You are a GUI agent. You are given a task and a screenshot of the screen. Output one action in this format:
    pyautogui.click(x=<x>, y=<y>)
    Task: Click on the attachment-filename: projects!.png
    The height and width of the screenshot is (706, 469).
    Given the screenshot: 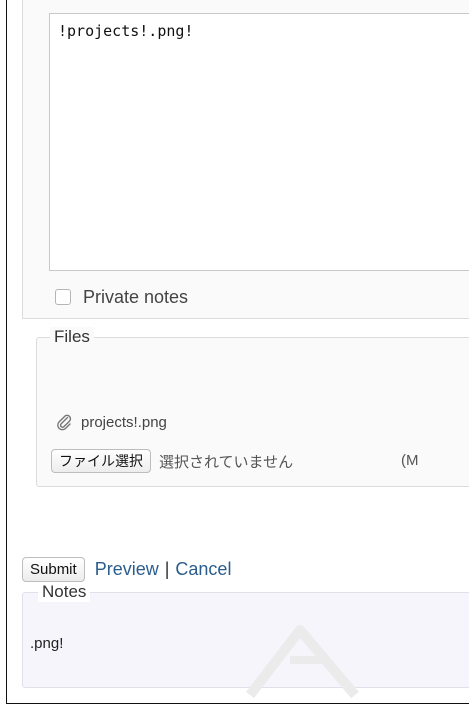 What is the action you would take?
    pyautogui.click(x=124, y=422)
    